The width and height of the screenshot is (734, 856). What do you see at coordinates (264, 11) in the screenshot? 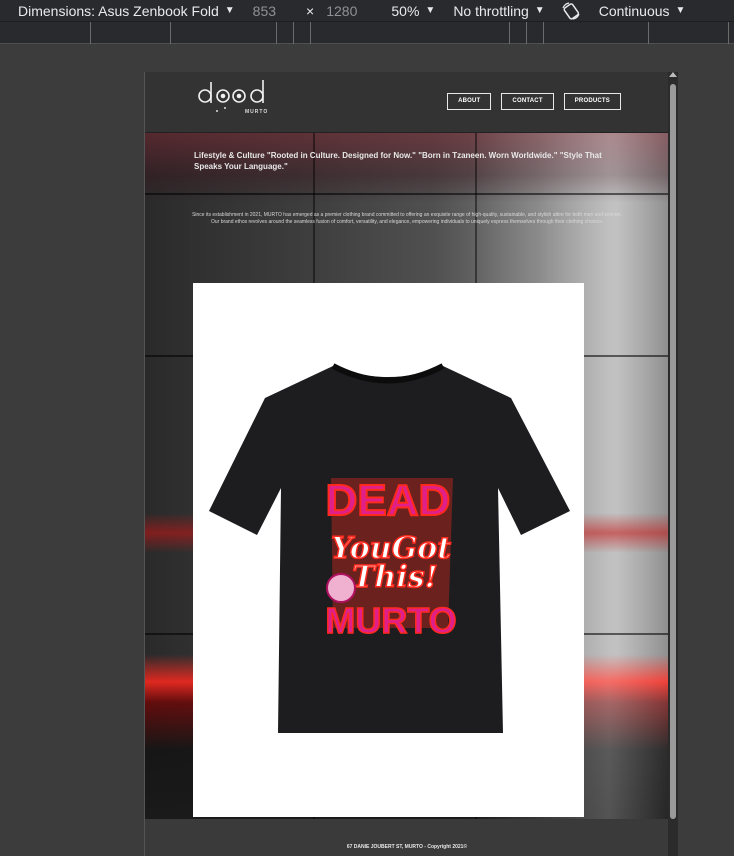
I see `width-input: 853` at bounding box center [264, 11].